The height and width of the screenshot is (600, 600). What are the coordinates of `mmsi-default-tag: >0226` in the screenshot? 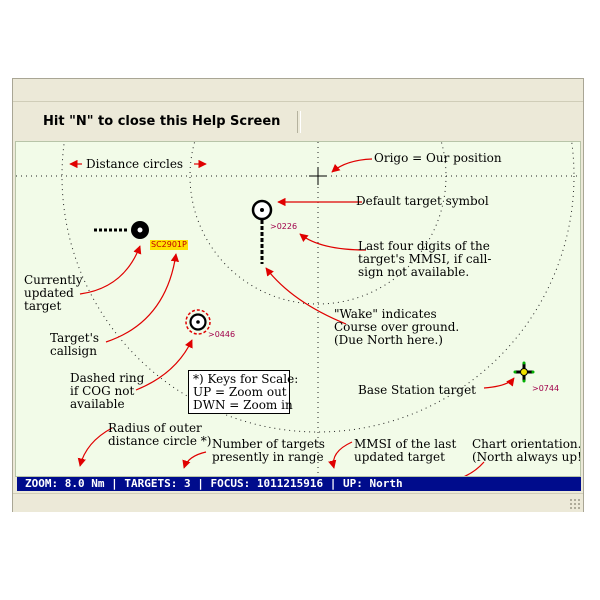 It's located at (284, 226).